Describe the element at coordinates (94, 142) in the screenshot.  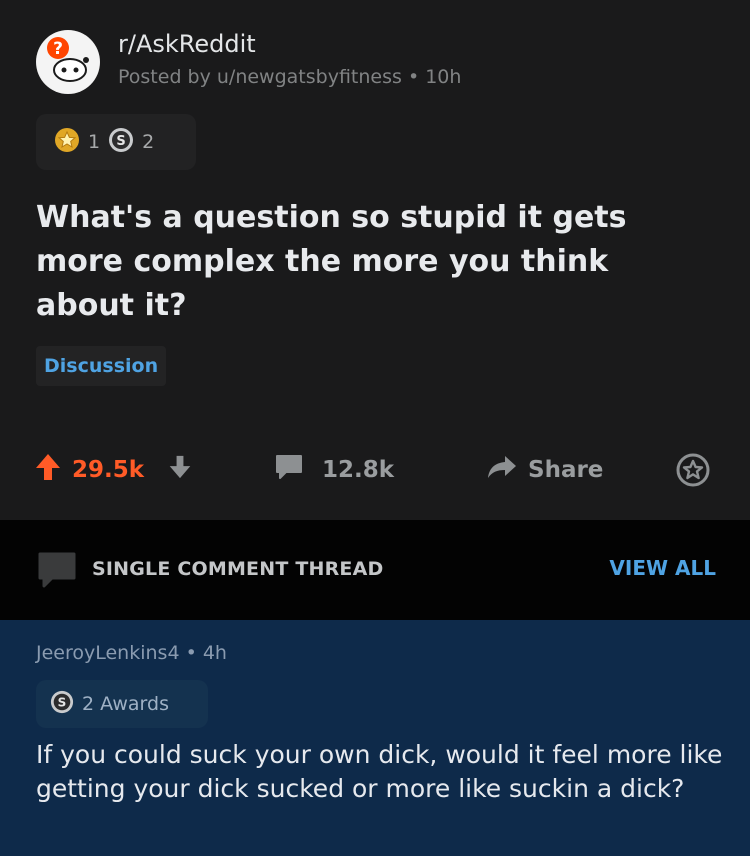
I see `gold-award-count: 1` at that location.